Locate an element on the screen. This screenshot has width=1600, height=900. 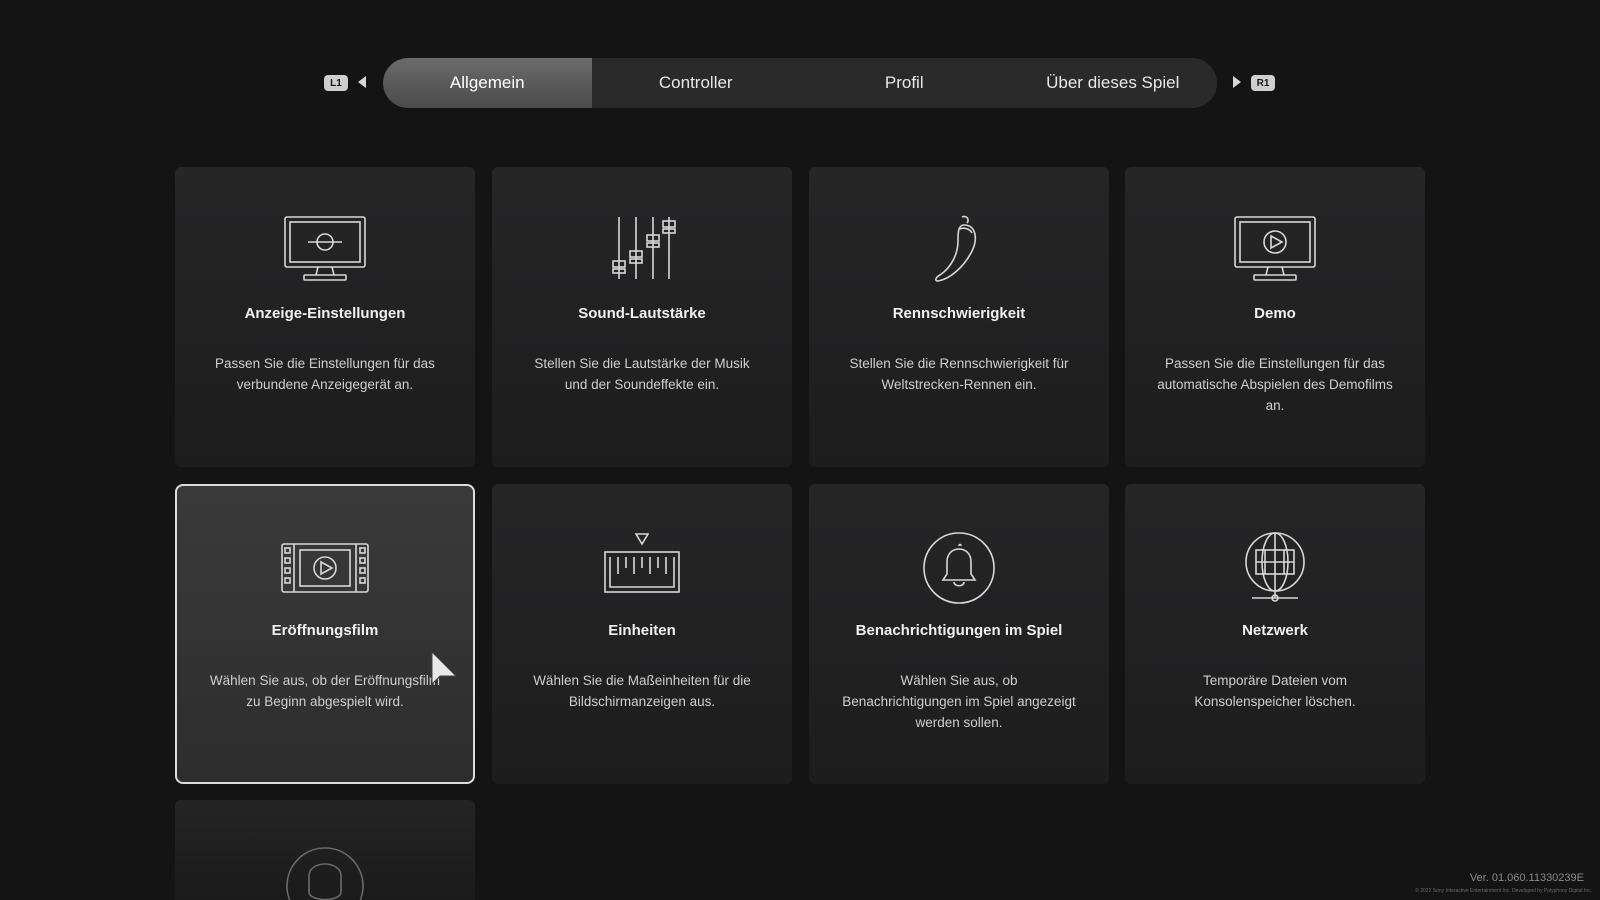
version-label: Ver. 01.060.11330239E is located at coordinates (1526, 878).